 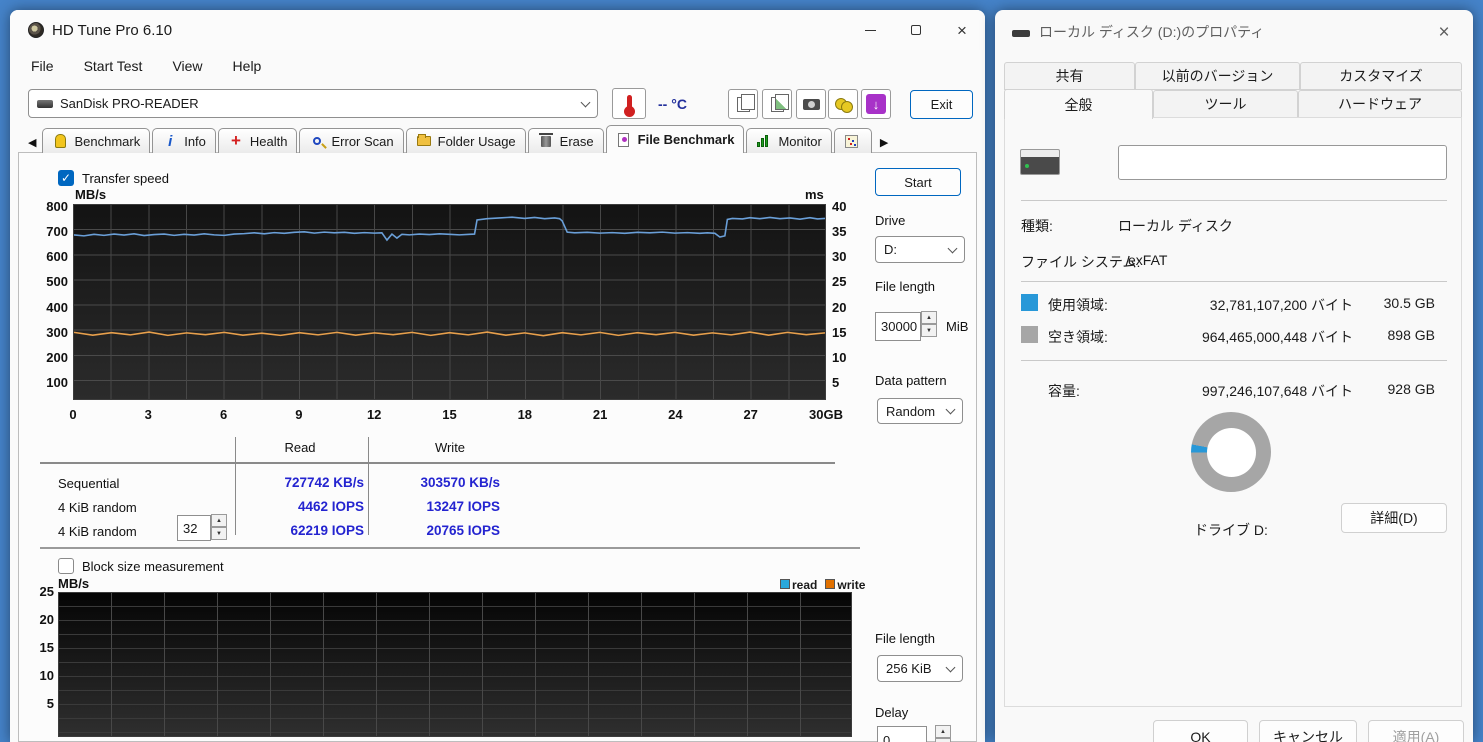 What do you see at coordinates (463, 530) in the screenshot?
I see `rand-qd-write-value: 20765 IOPS` at bounding box center [463, 530].